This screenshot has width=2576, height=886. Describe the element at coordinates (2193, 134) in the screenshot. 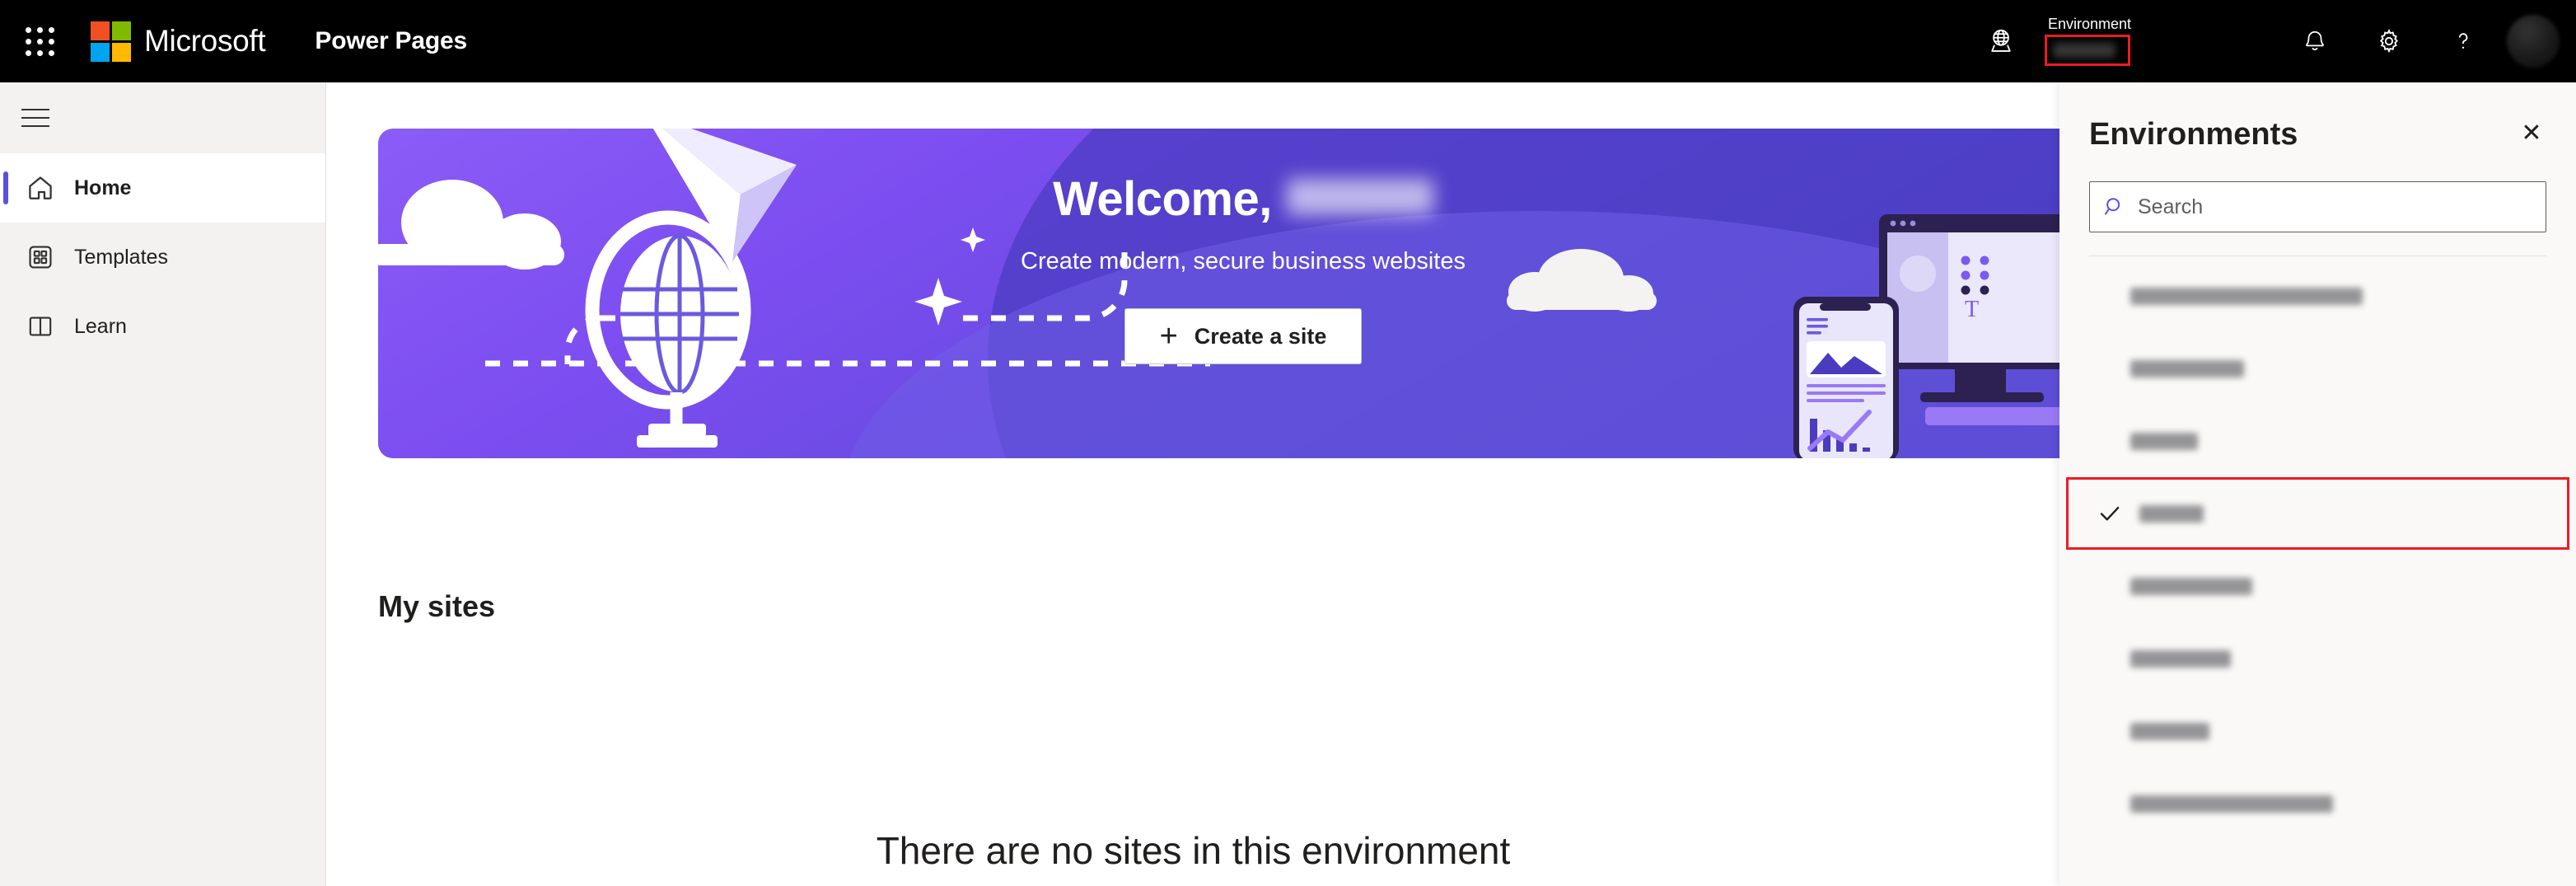

I see `environments-panel-title: Environments` at that location.